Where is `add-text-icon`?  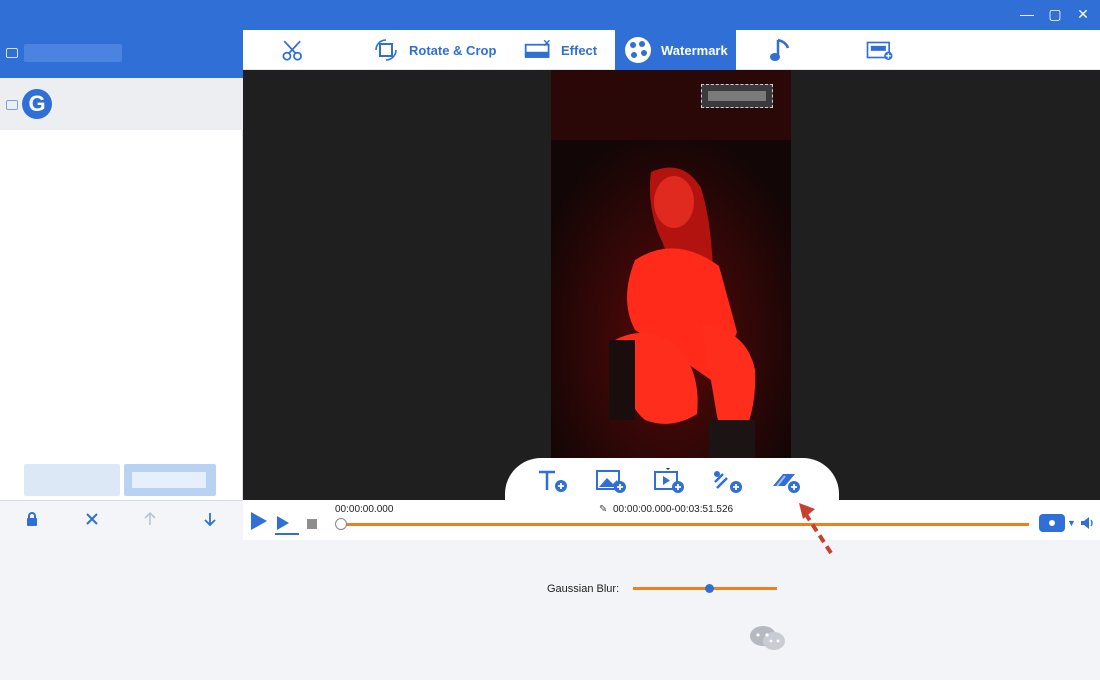
add-text-icon is located at coordinates (553, 481).